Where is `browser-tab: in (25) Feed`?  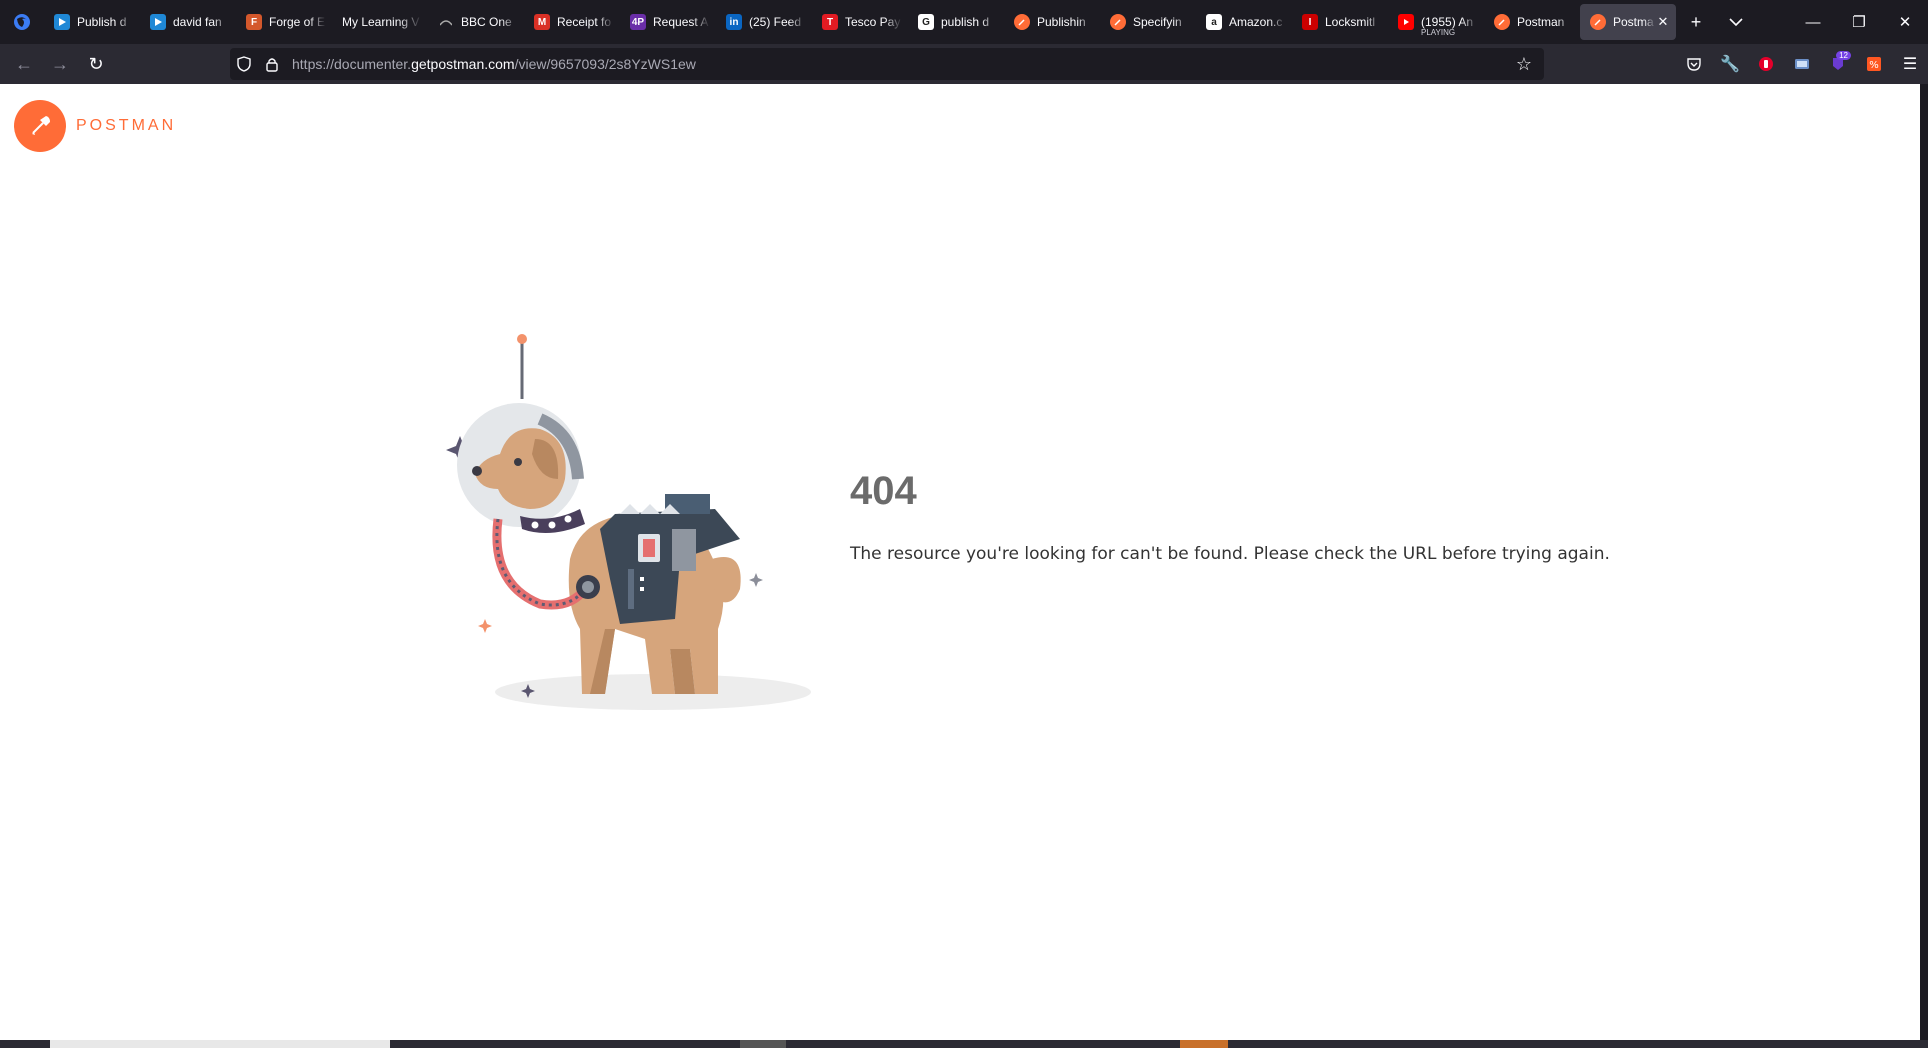
browser-tab: in (25) Feed is located at coordinates (764, 22).